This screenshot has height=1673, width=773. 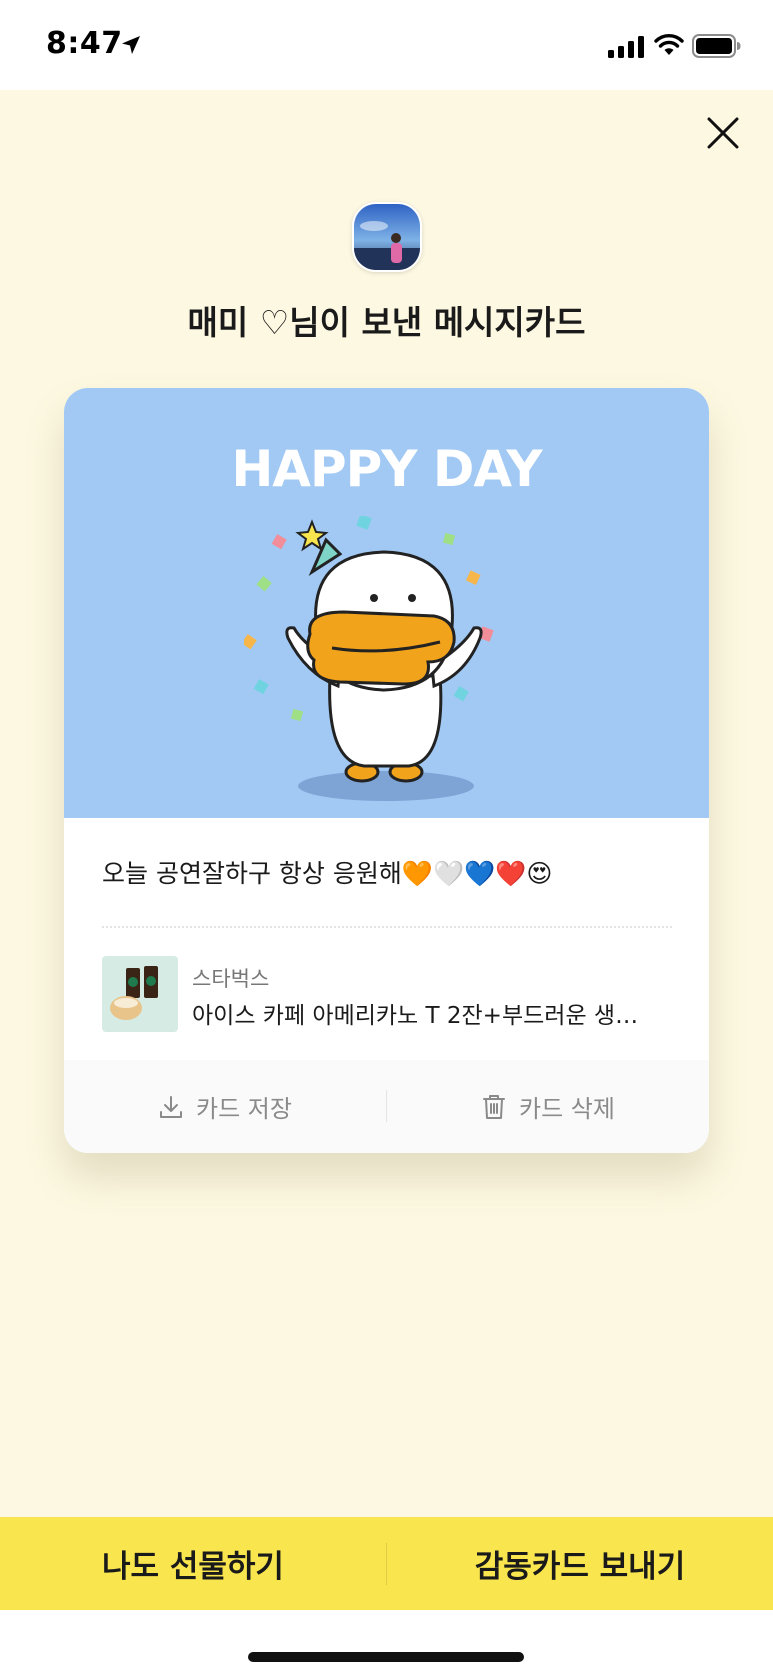 I want to click on duck-character-illustration, so click(x=369, y=658).